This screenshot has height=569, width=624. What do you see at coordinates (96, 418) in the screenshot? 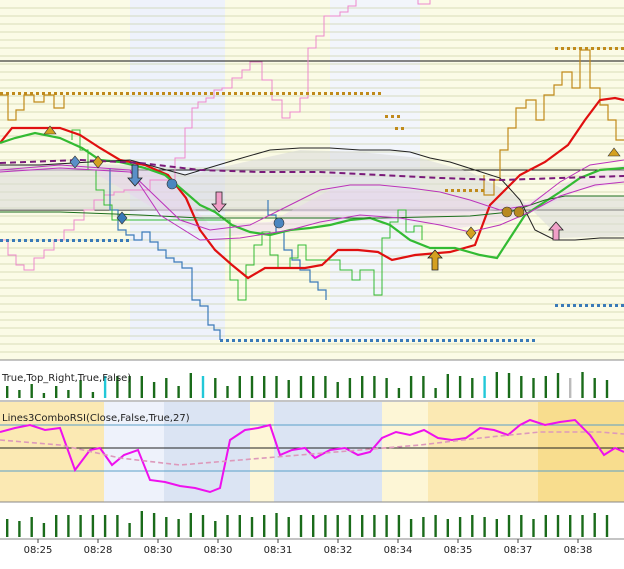
I see `rsi-indicator-label: Lines3ComboRSI(Close,False,True,27)` at bounding box center [96, 418].